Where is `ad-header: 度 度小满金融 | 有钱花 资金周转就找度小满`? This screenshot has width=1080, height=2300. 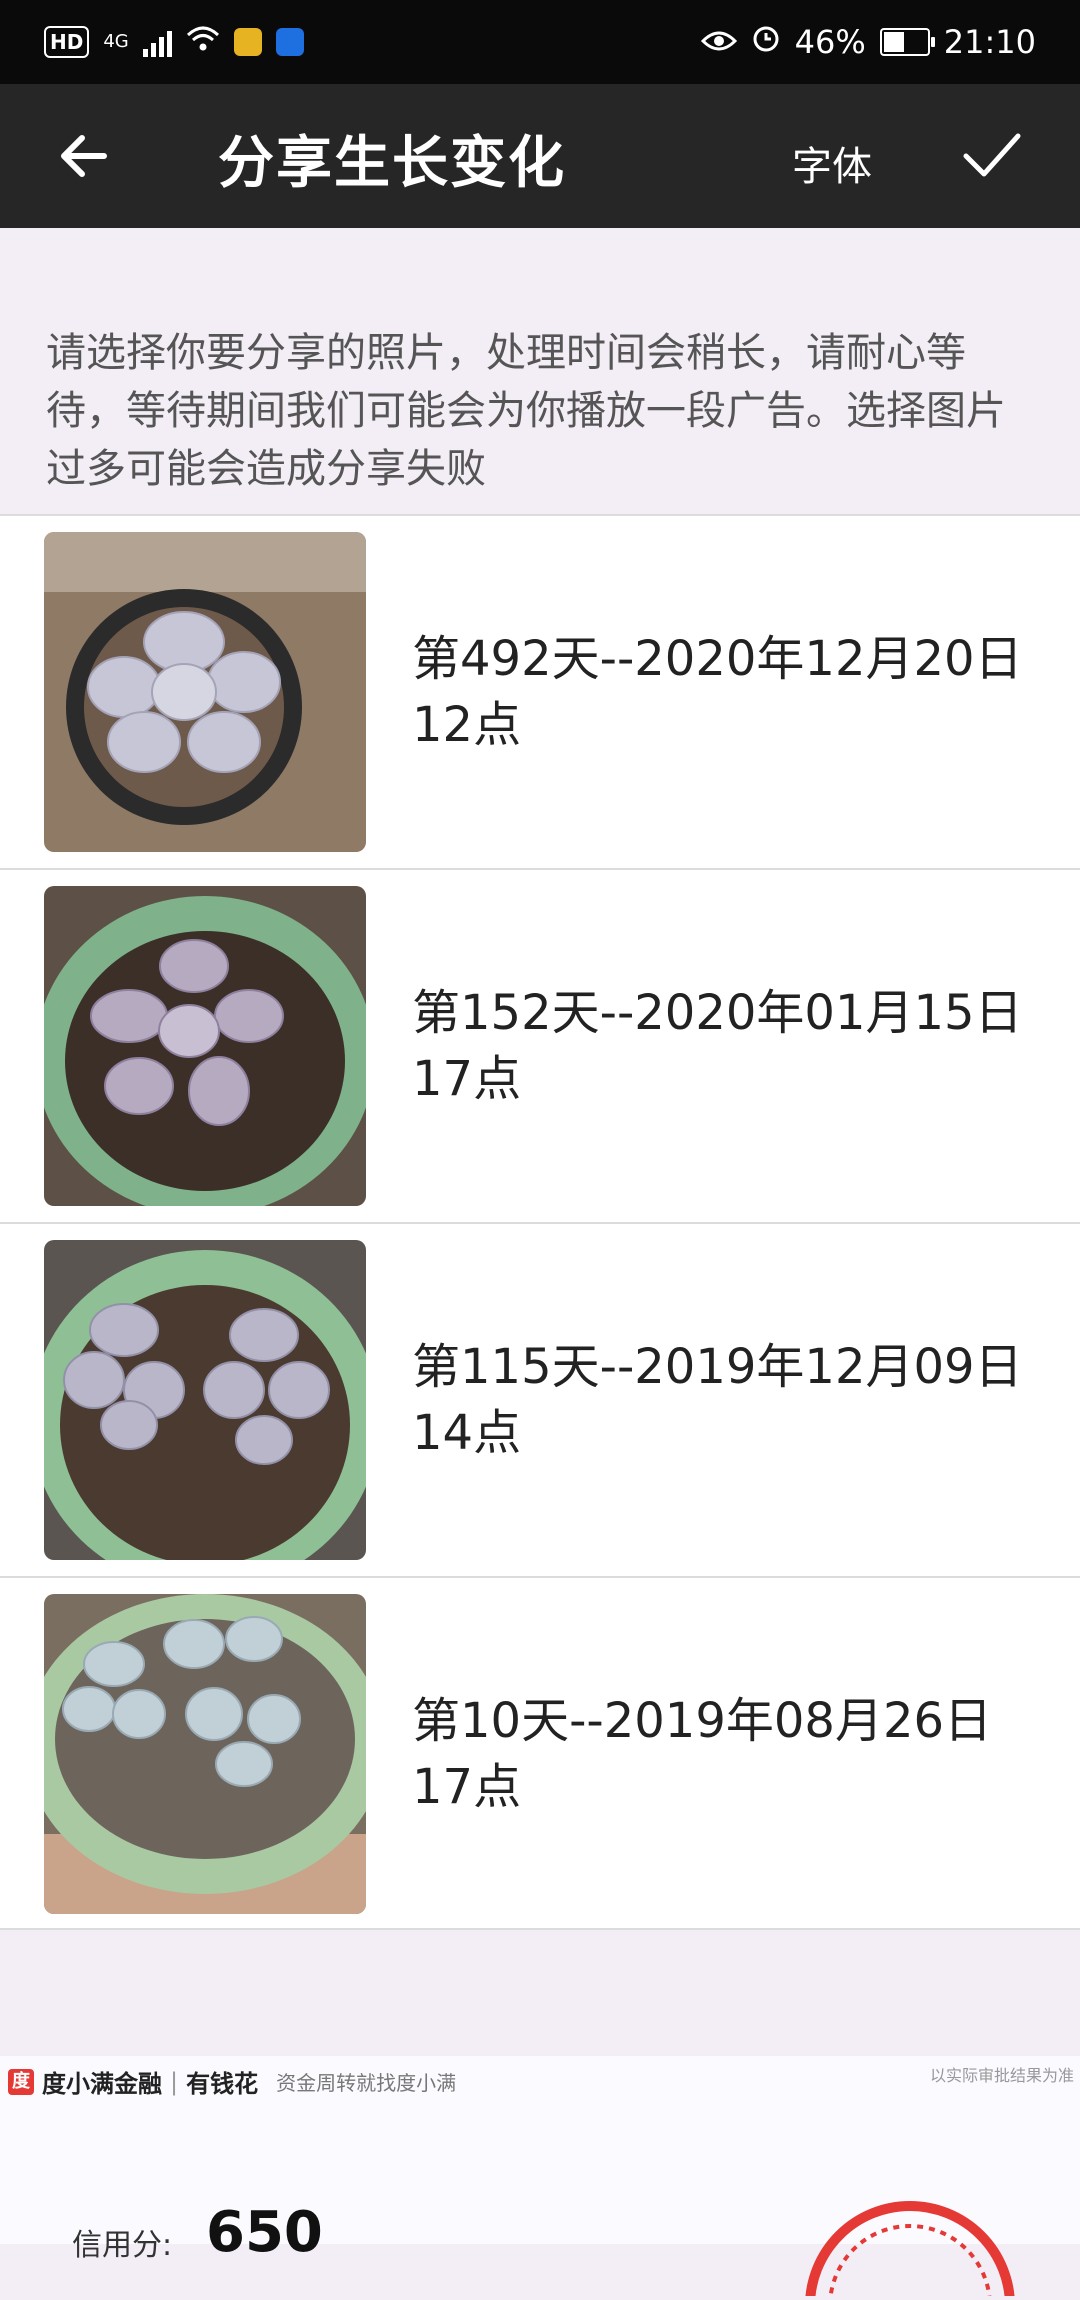 ad-header: 度 度小满金融 | 有钱花 资金周转就找度小满 is located at coordinates (232, 2081).